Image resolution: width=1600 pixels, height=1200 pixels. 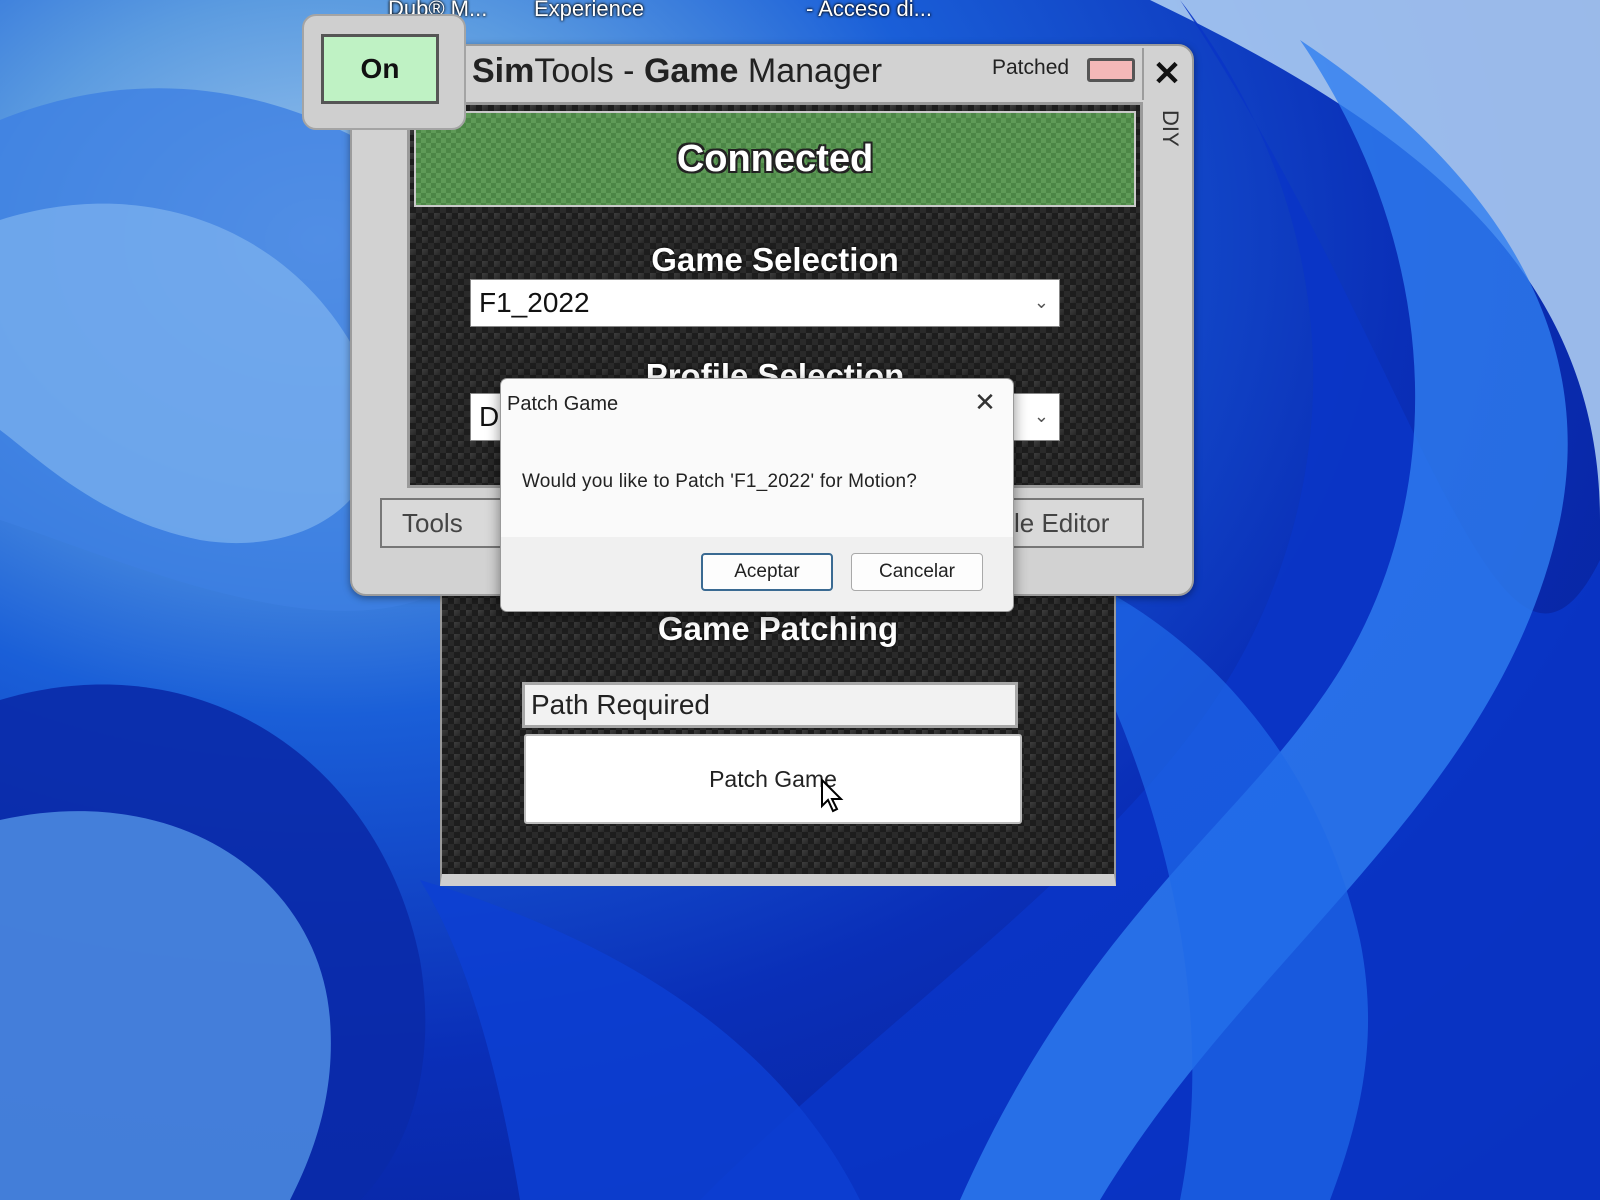 What do you see at coordinates (1111, 70) in the screenshot?
I see `patched-indicator` at bounding box center [1111, 70].